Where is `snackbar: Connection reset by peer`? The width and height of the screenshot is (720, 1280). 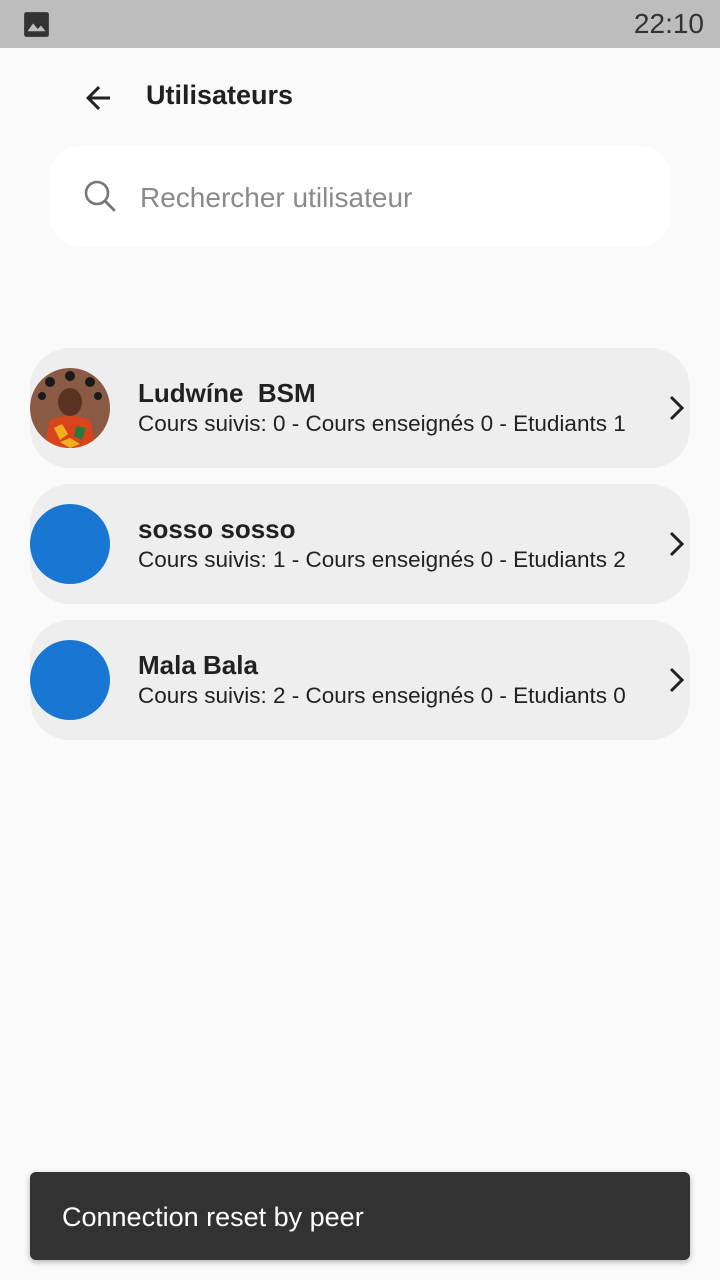 snackbar: Connection reset by peer is located at coordinates (360, 1216).